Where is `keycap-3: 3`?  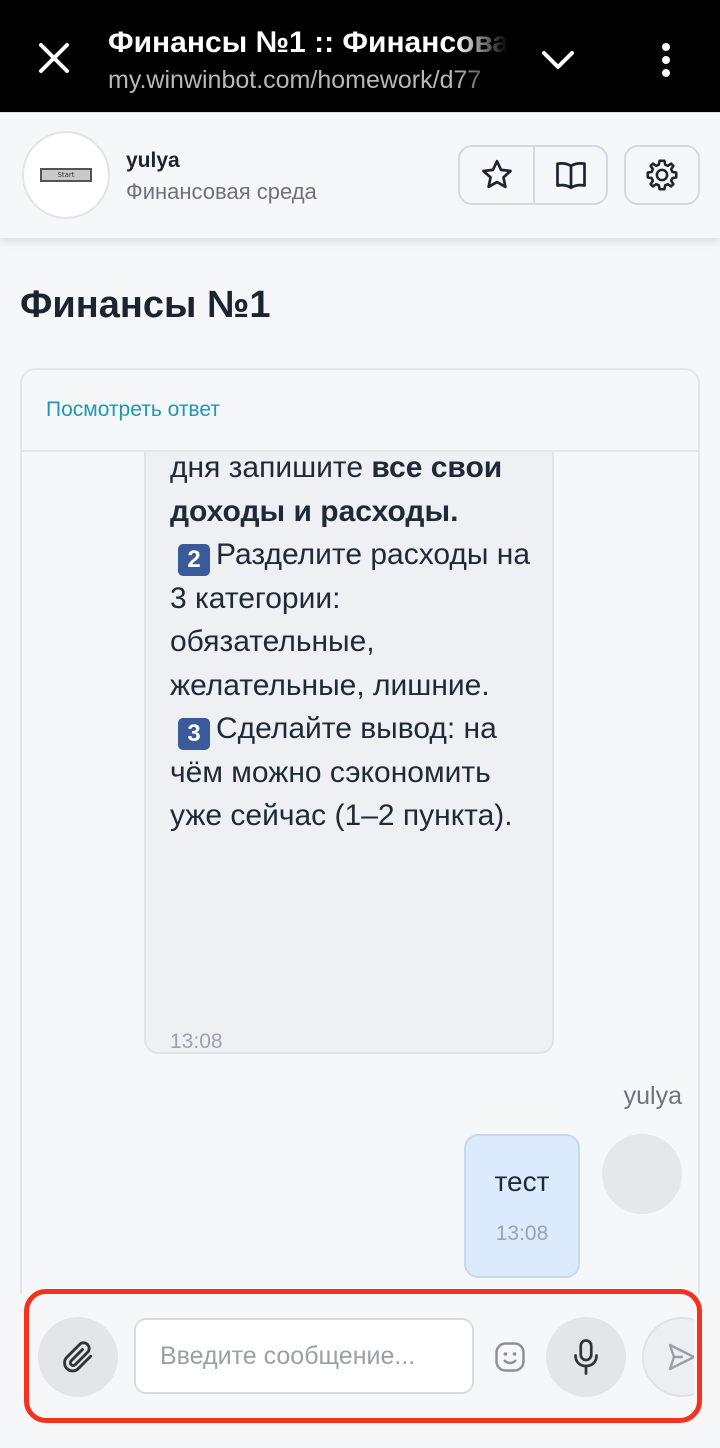
keycap-3: 3 is located at coordinates (194, 734).